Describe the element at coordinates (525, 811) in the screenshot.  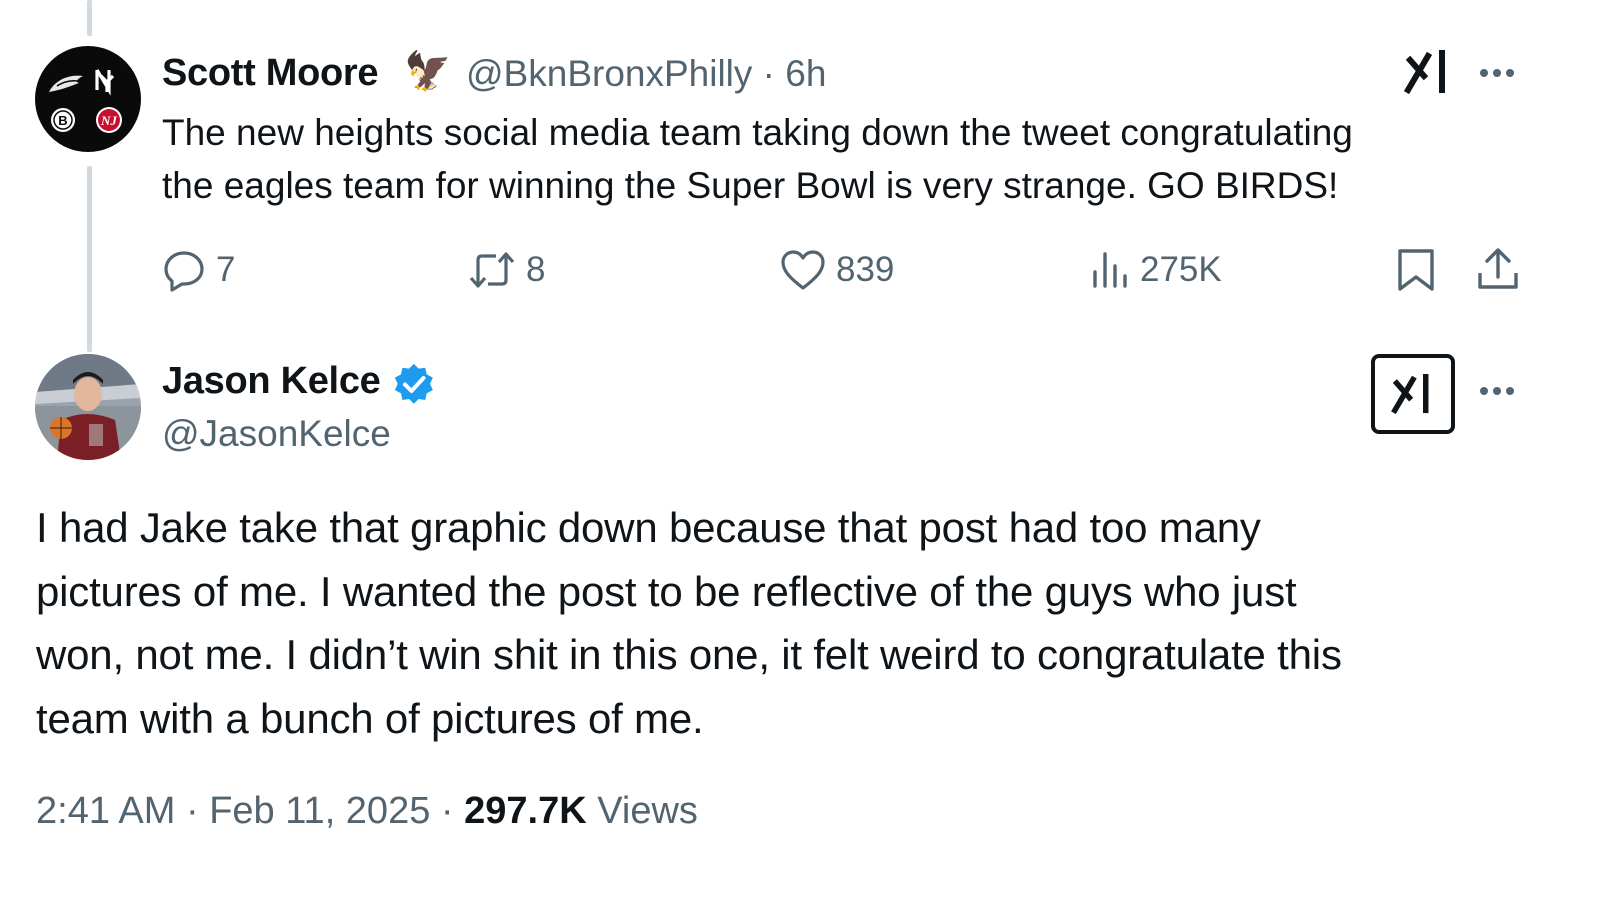
I see `views-total: 297.7K` at that location.